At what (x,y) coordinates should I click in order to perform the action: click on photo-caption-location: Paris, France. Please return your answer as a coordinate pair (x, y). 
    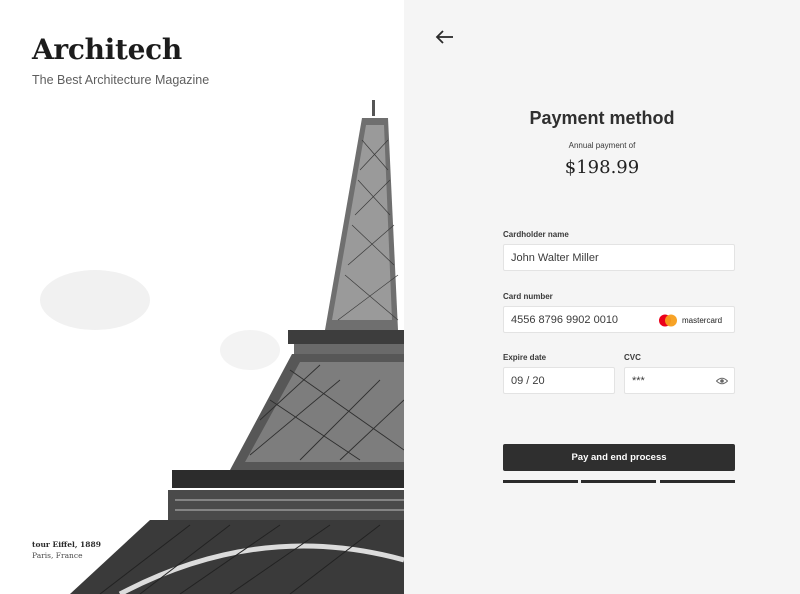
    Looking at the image, I should click on (57, 555).